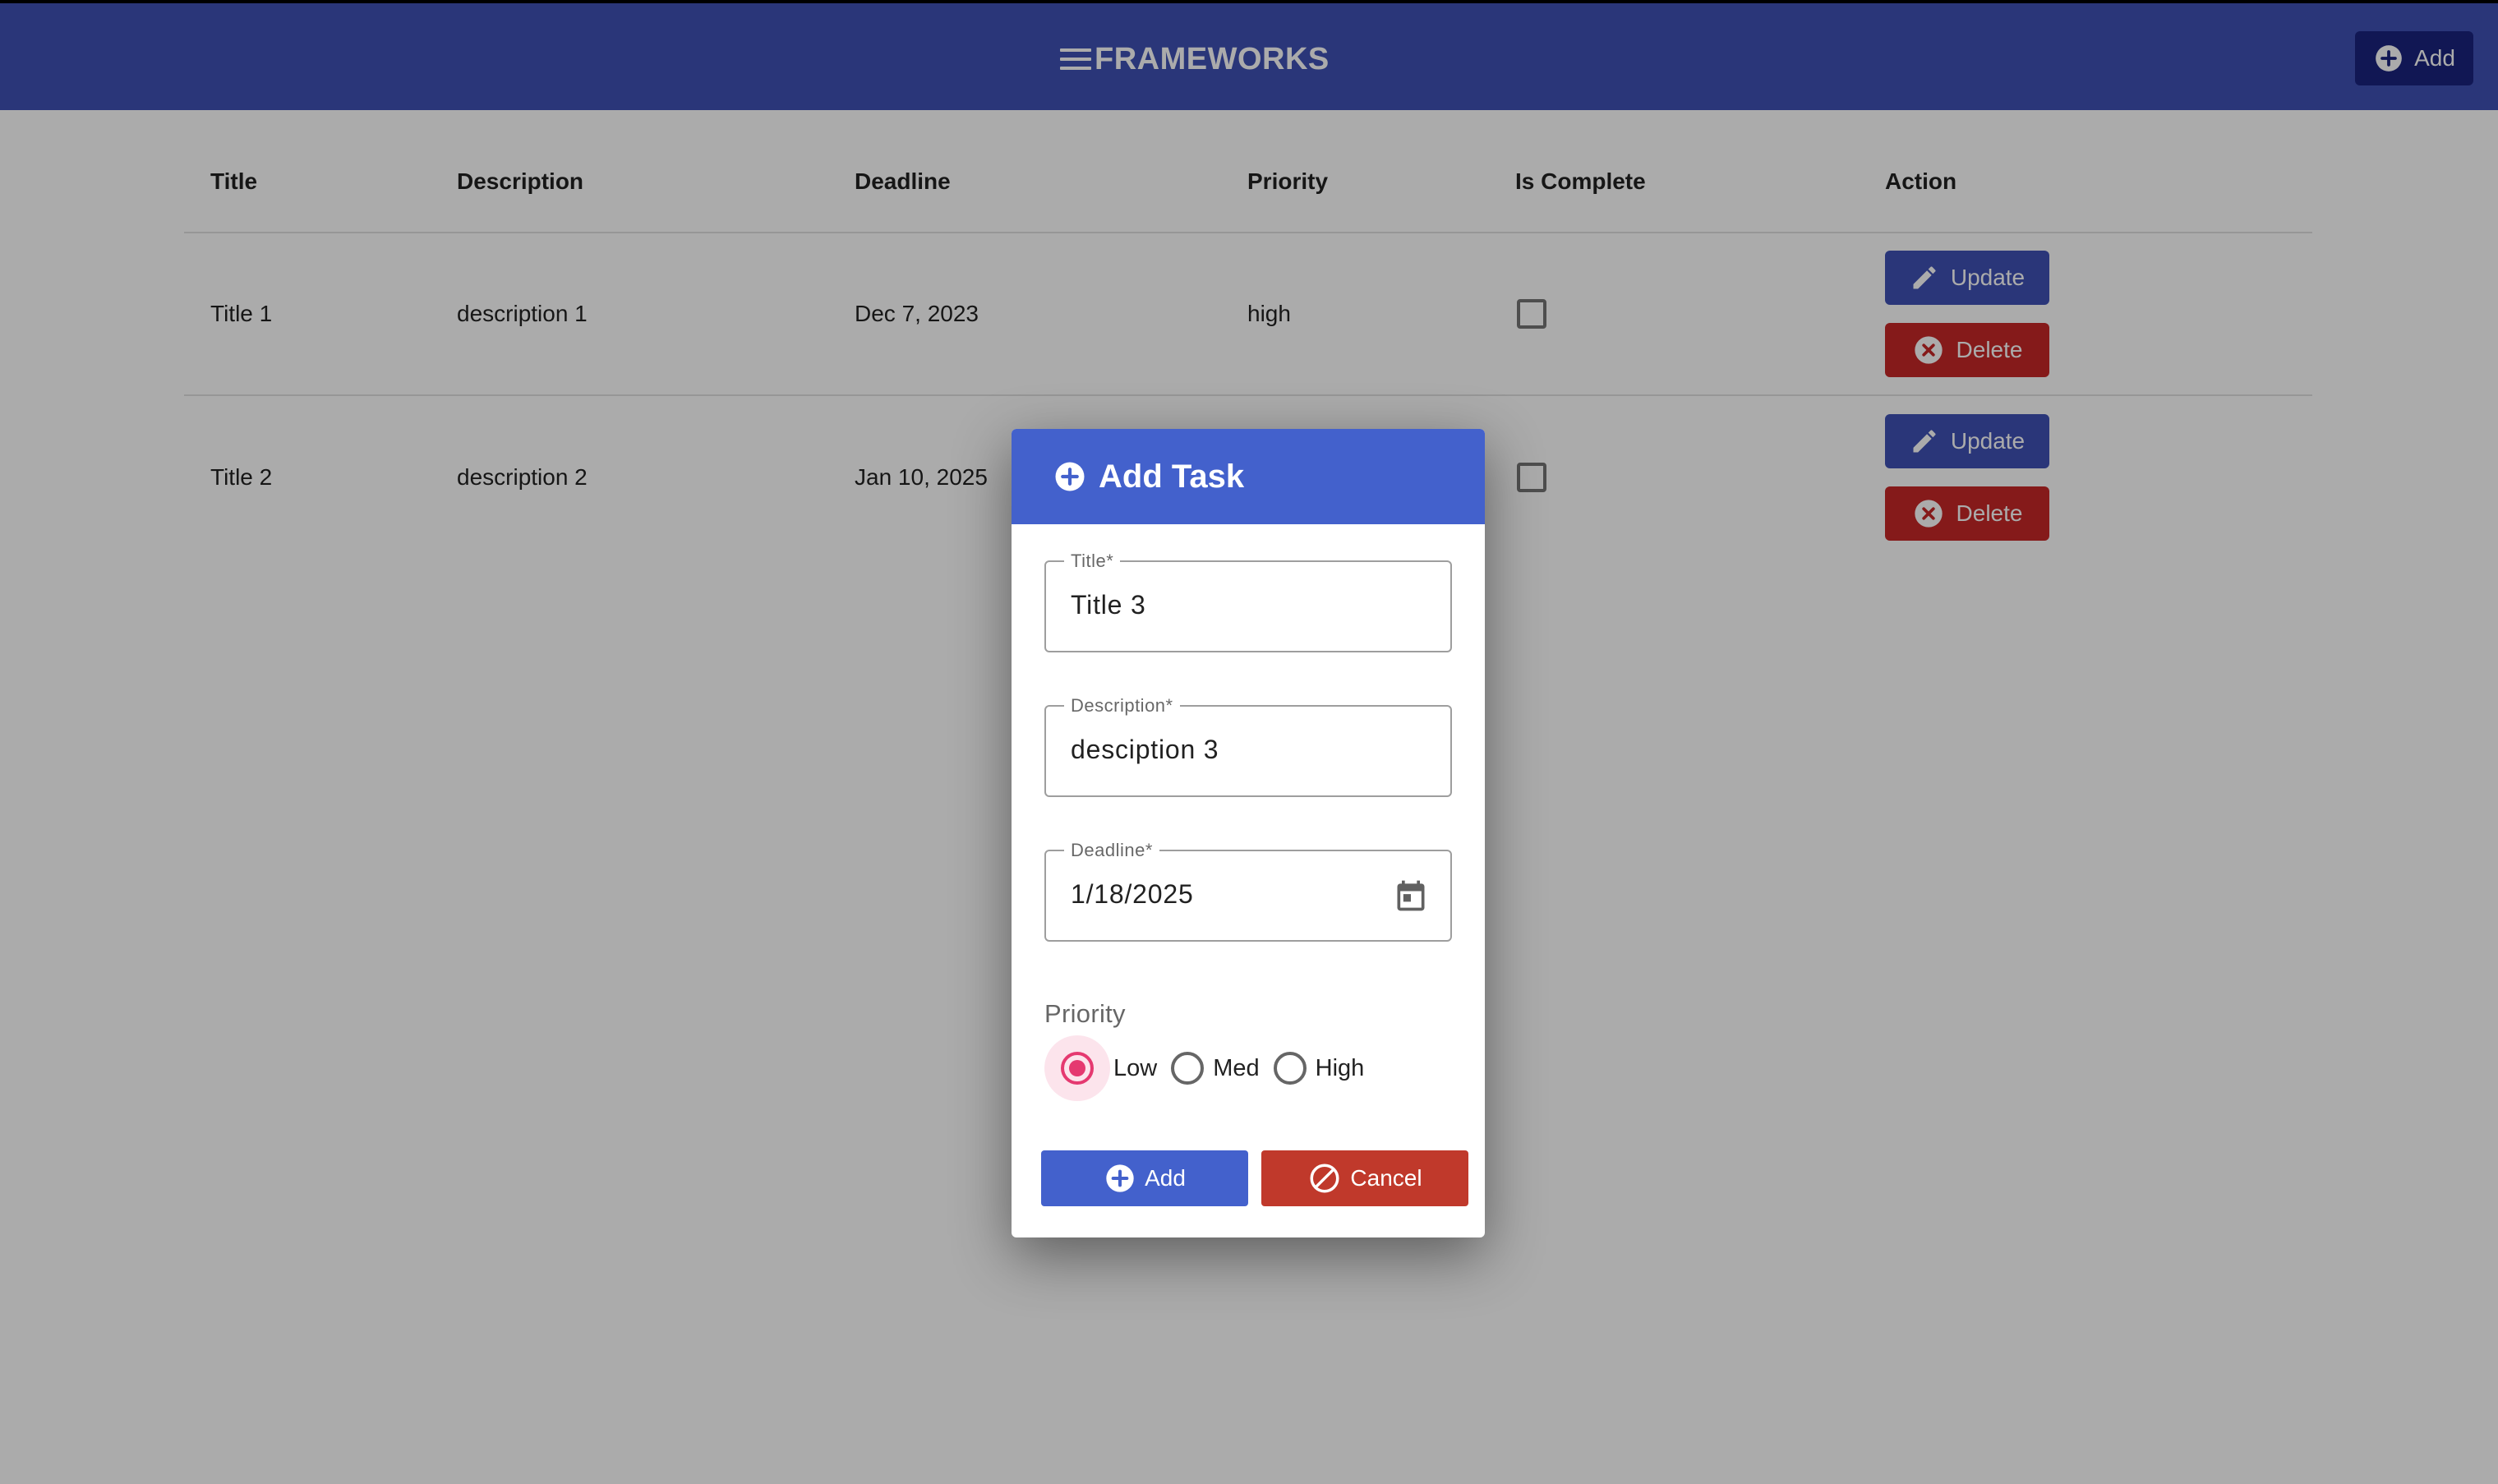 The width and height of the screenshot is (2498, 1484). Describe the element at coordinates (1085, 1014) in the screenshot. I see `priority-label: Priority` at that location.